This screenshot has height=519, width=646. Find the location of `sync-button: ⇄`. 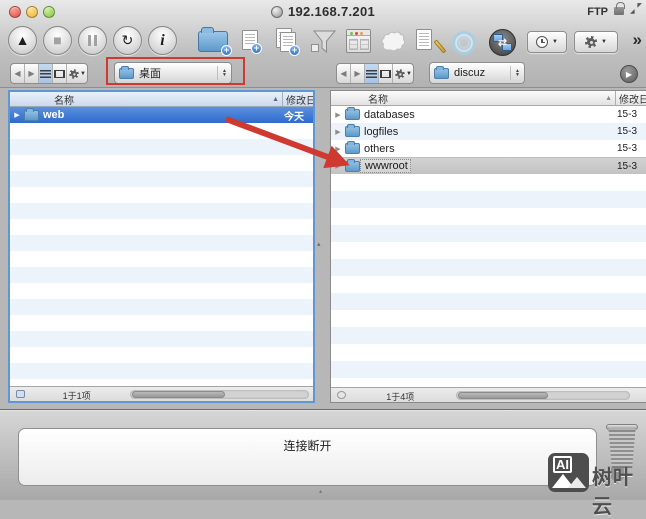

sync-button: ⇄ is located at coordinates (502, 42).